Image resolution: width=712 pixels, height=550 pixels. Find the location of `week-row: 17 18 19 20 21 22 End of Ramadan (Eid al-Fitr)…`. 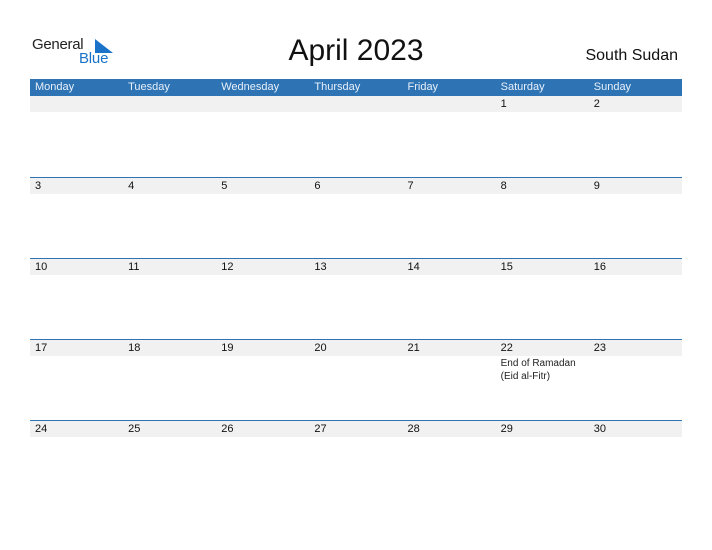

week-row: 17 18 19 20 21 22 End of Ramadan (Eid al-Fitr)… is located at coordinates (356, 379).